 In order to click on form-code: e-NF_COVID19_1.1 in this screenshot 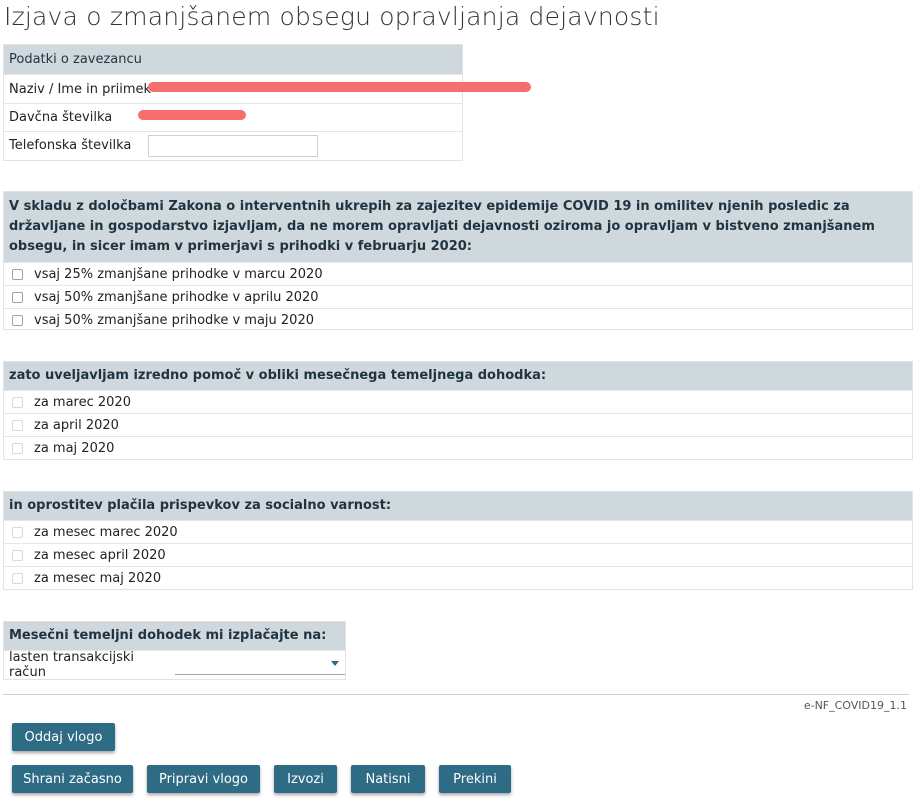, I will do `click(855, 705)`.